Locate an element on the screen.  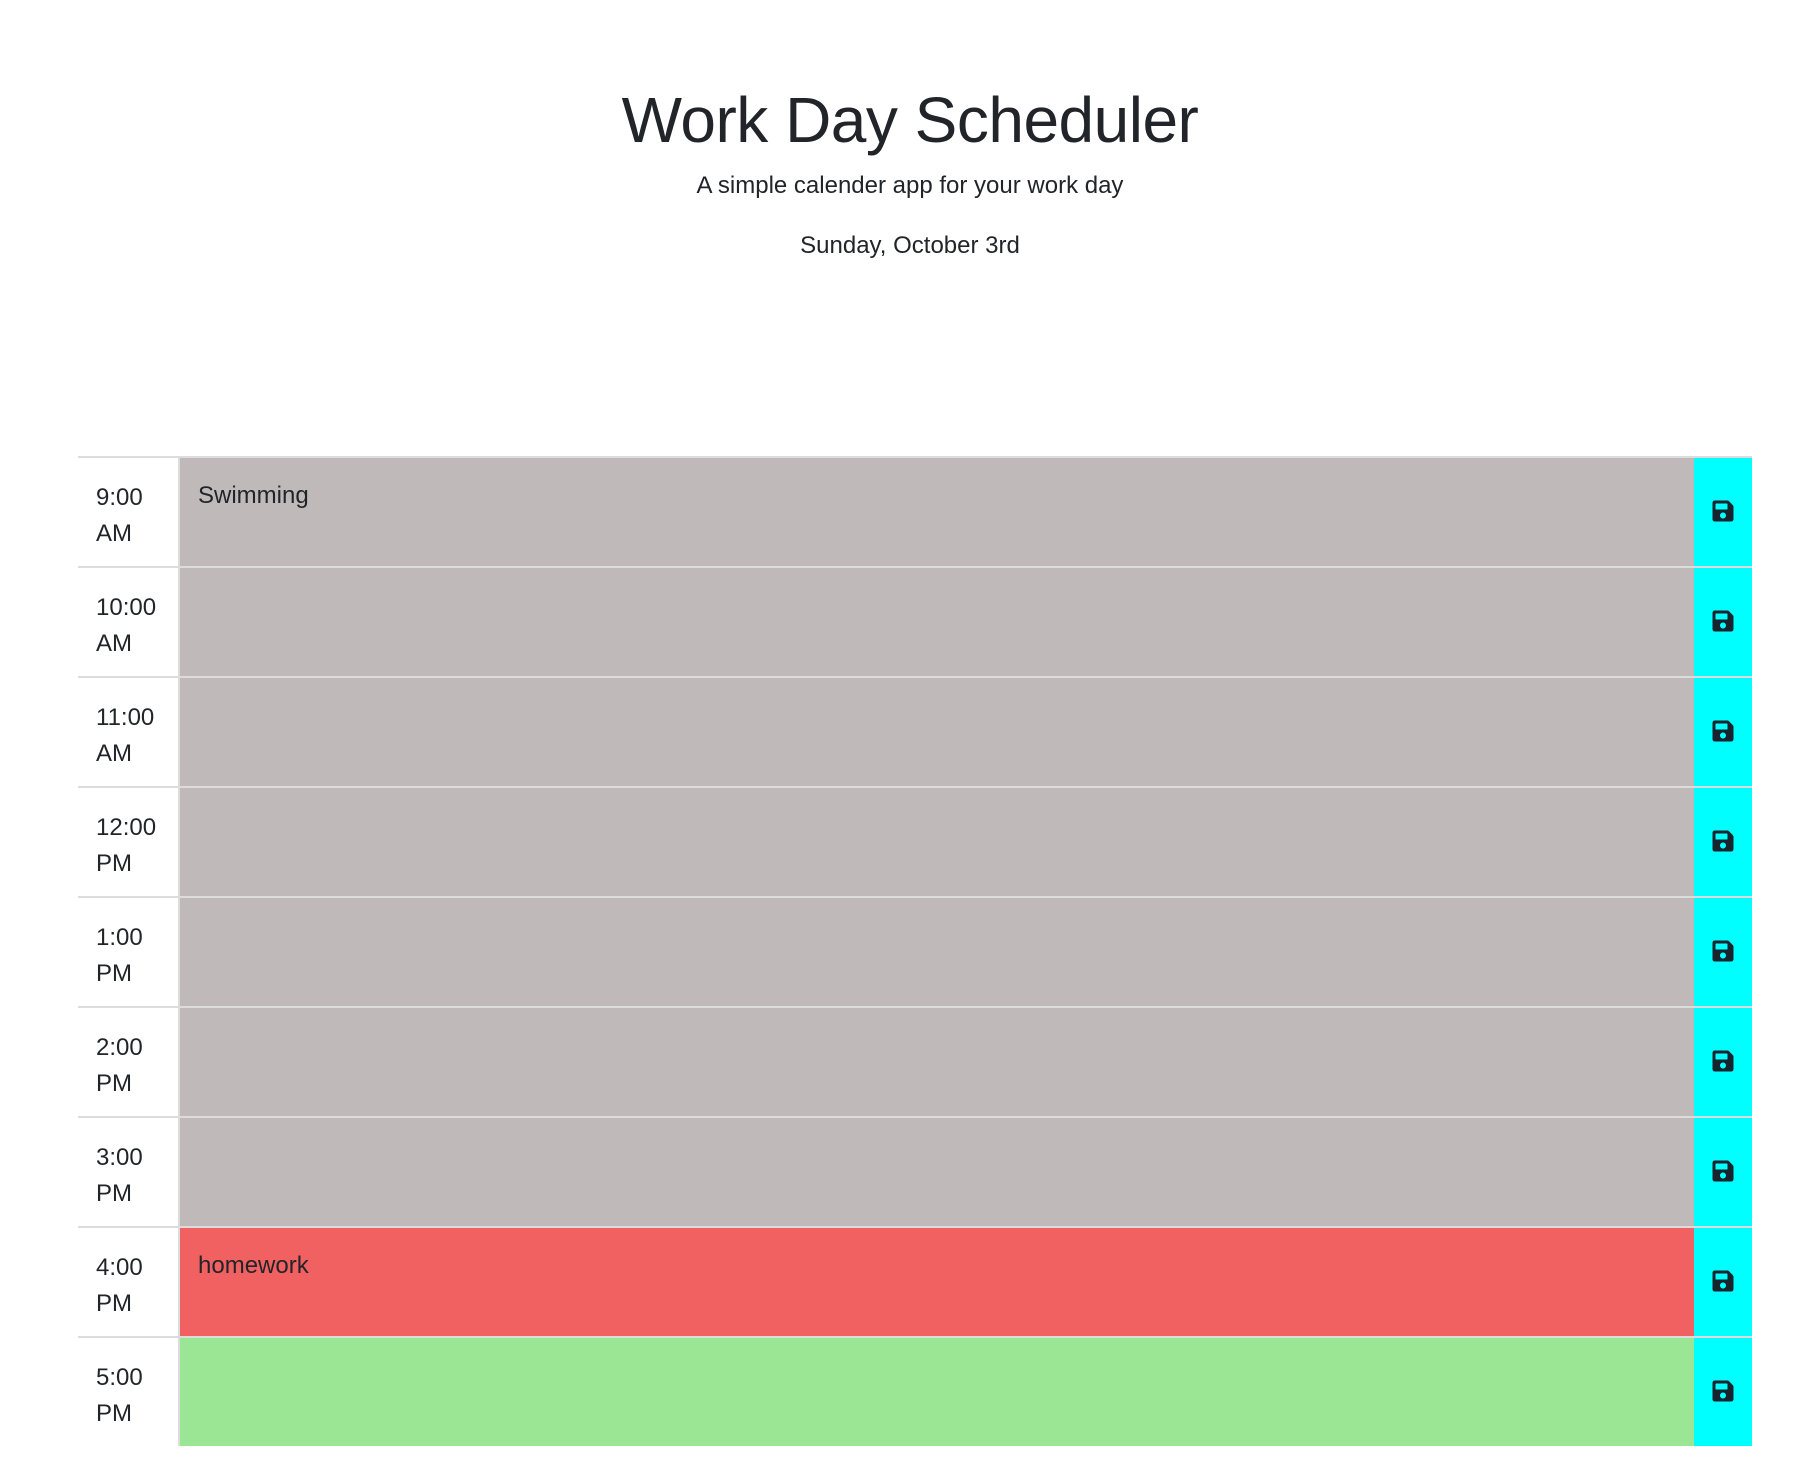
description-input: Swimming is located at coordinates (936, 512).